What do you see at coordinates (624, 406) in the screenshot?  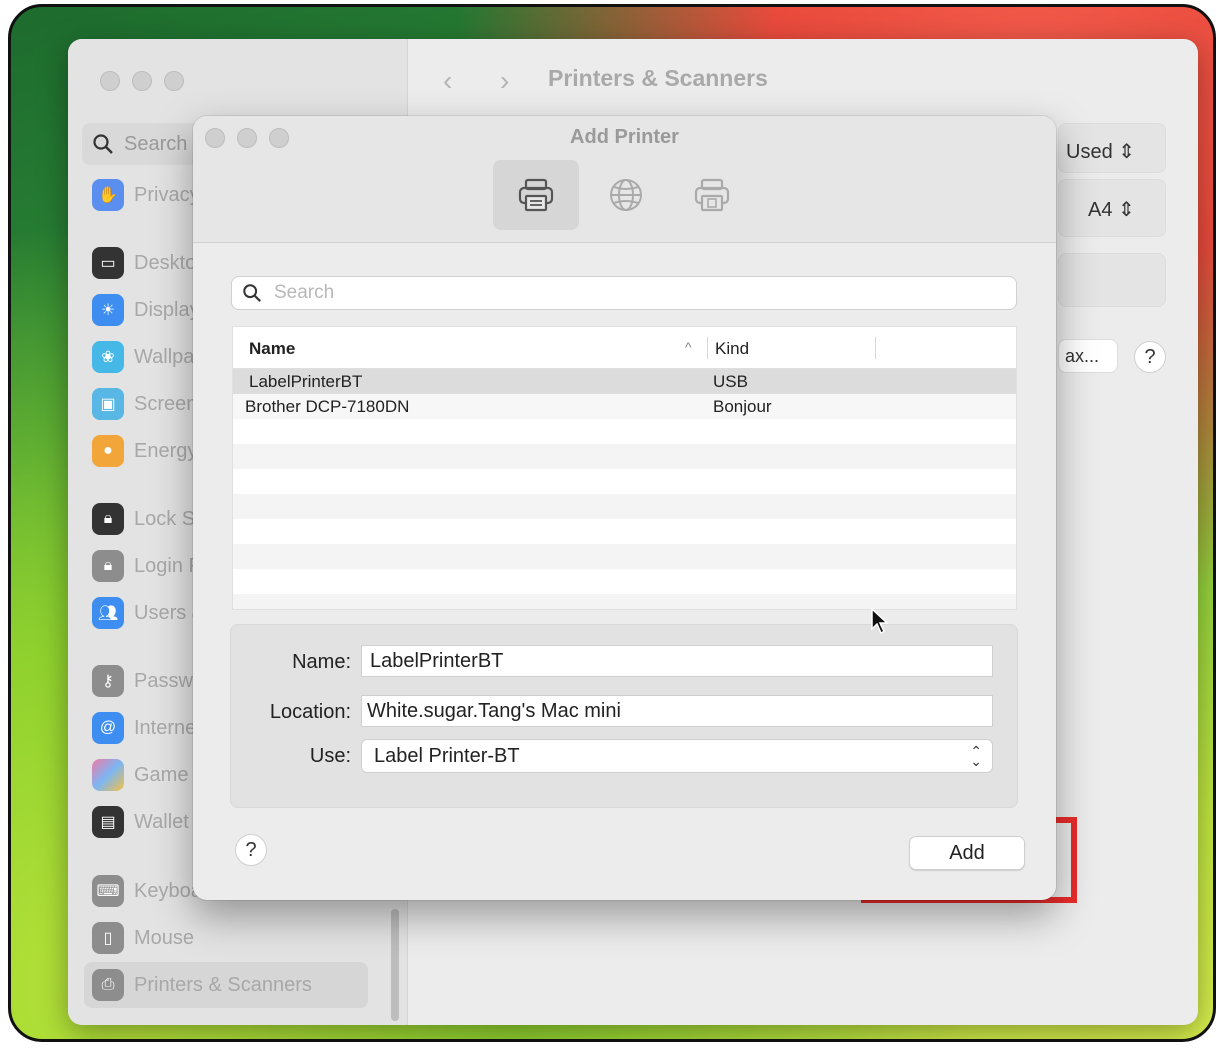 I see `table-row: Brother DCP-7180DN Bonjour` at bounding box center [624, 406].